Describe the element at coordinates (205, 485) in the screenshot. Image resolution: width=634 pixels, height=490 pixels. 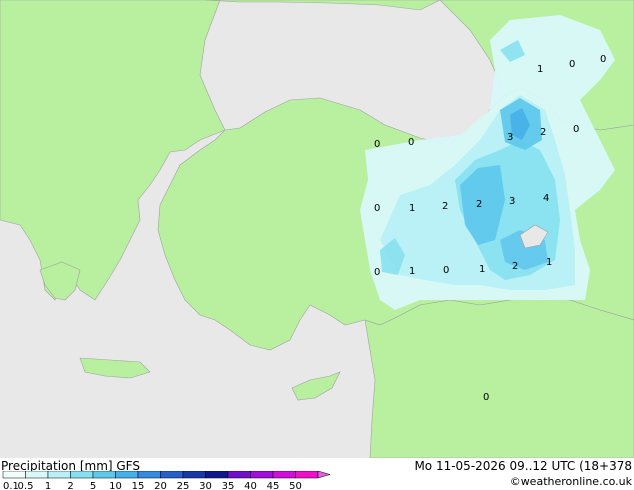
I see `legend-tick-label: 30` at that location.